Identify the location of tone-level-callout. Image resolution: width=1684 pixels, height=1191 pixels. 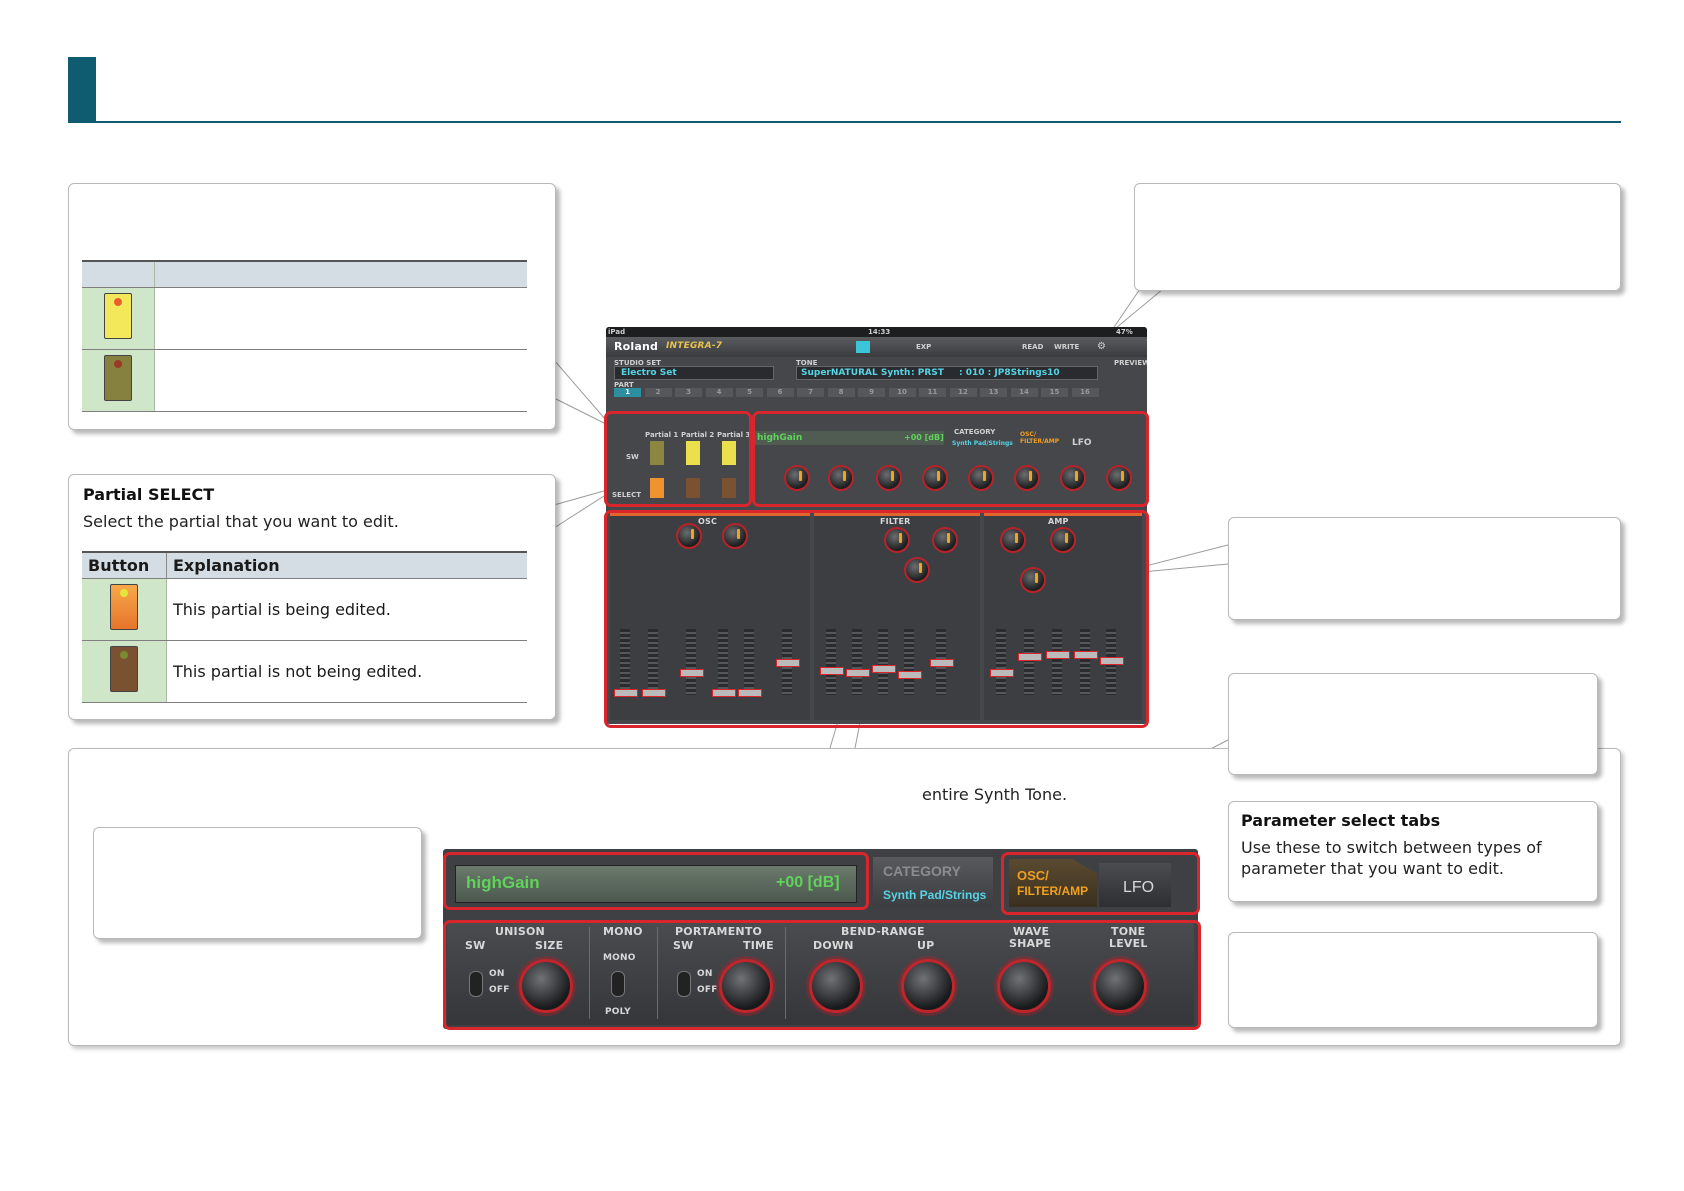
(1413, 980).